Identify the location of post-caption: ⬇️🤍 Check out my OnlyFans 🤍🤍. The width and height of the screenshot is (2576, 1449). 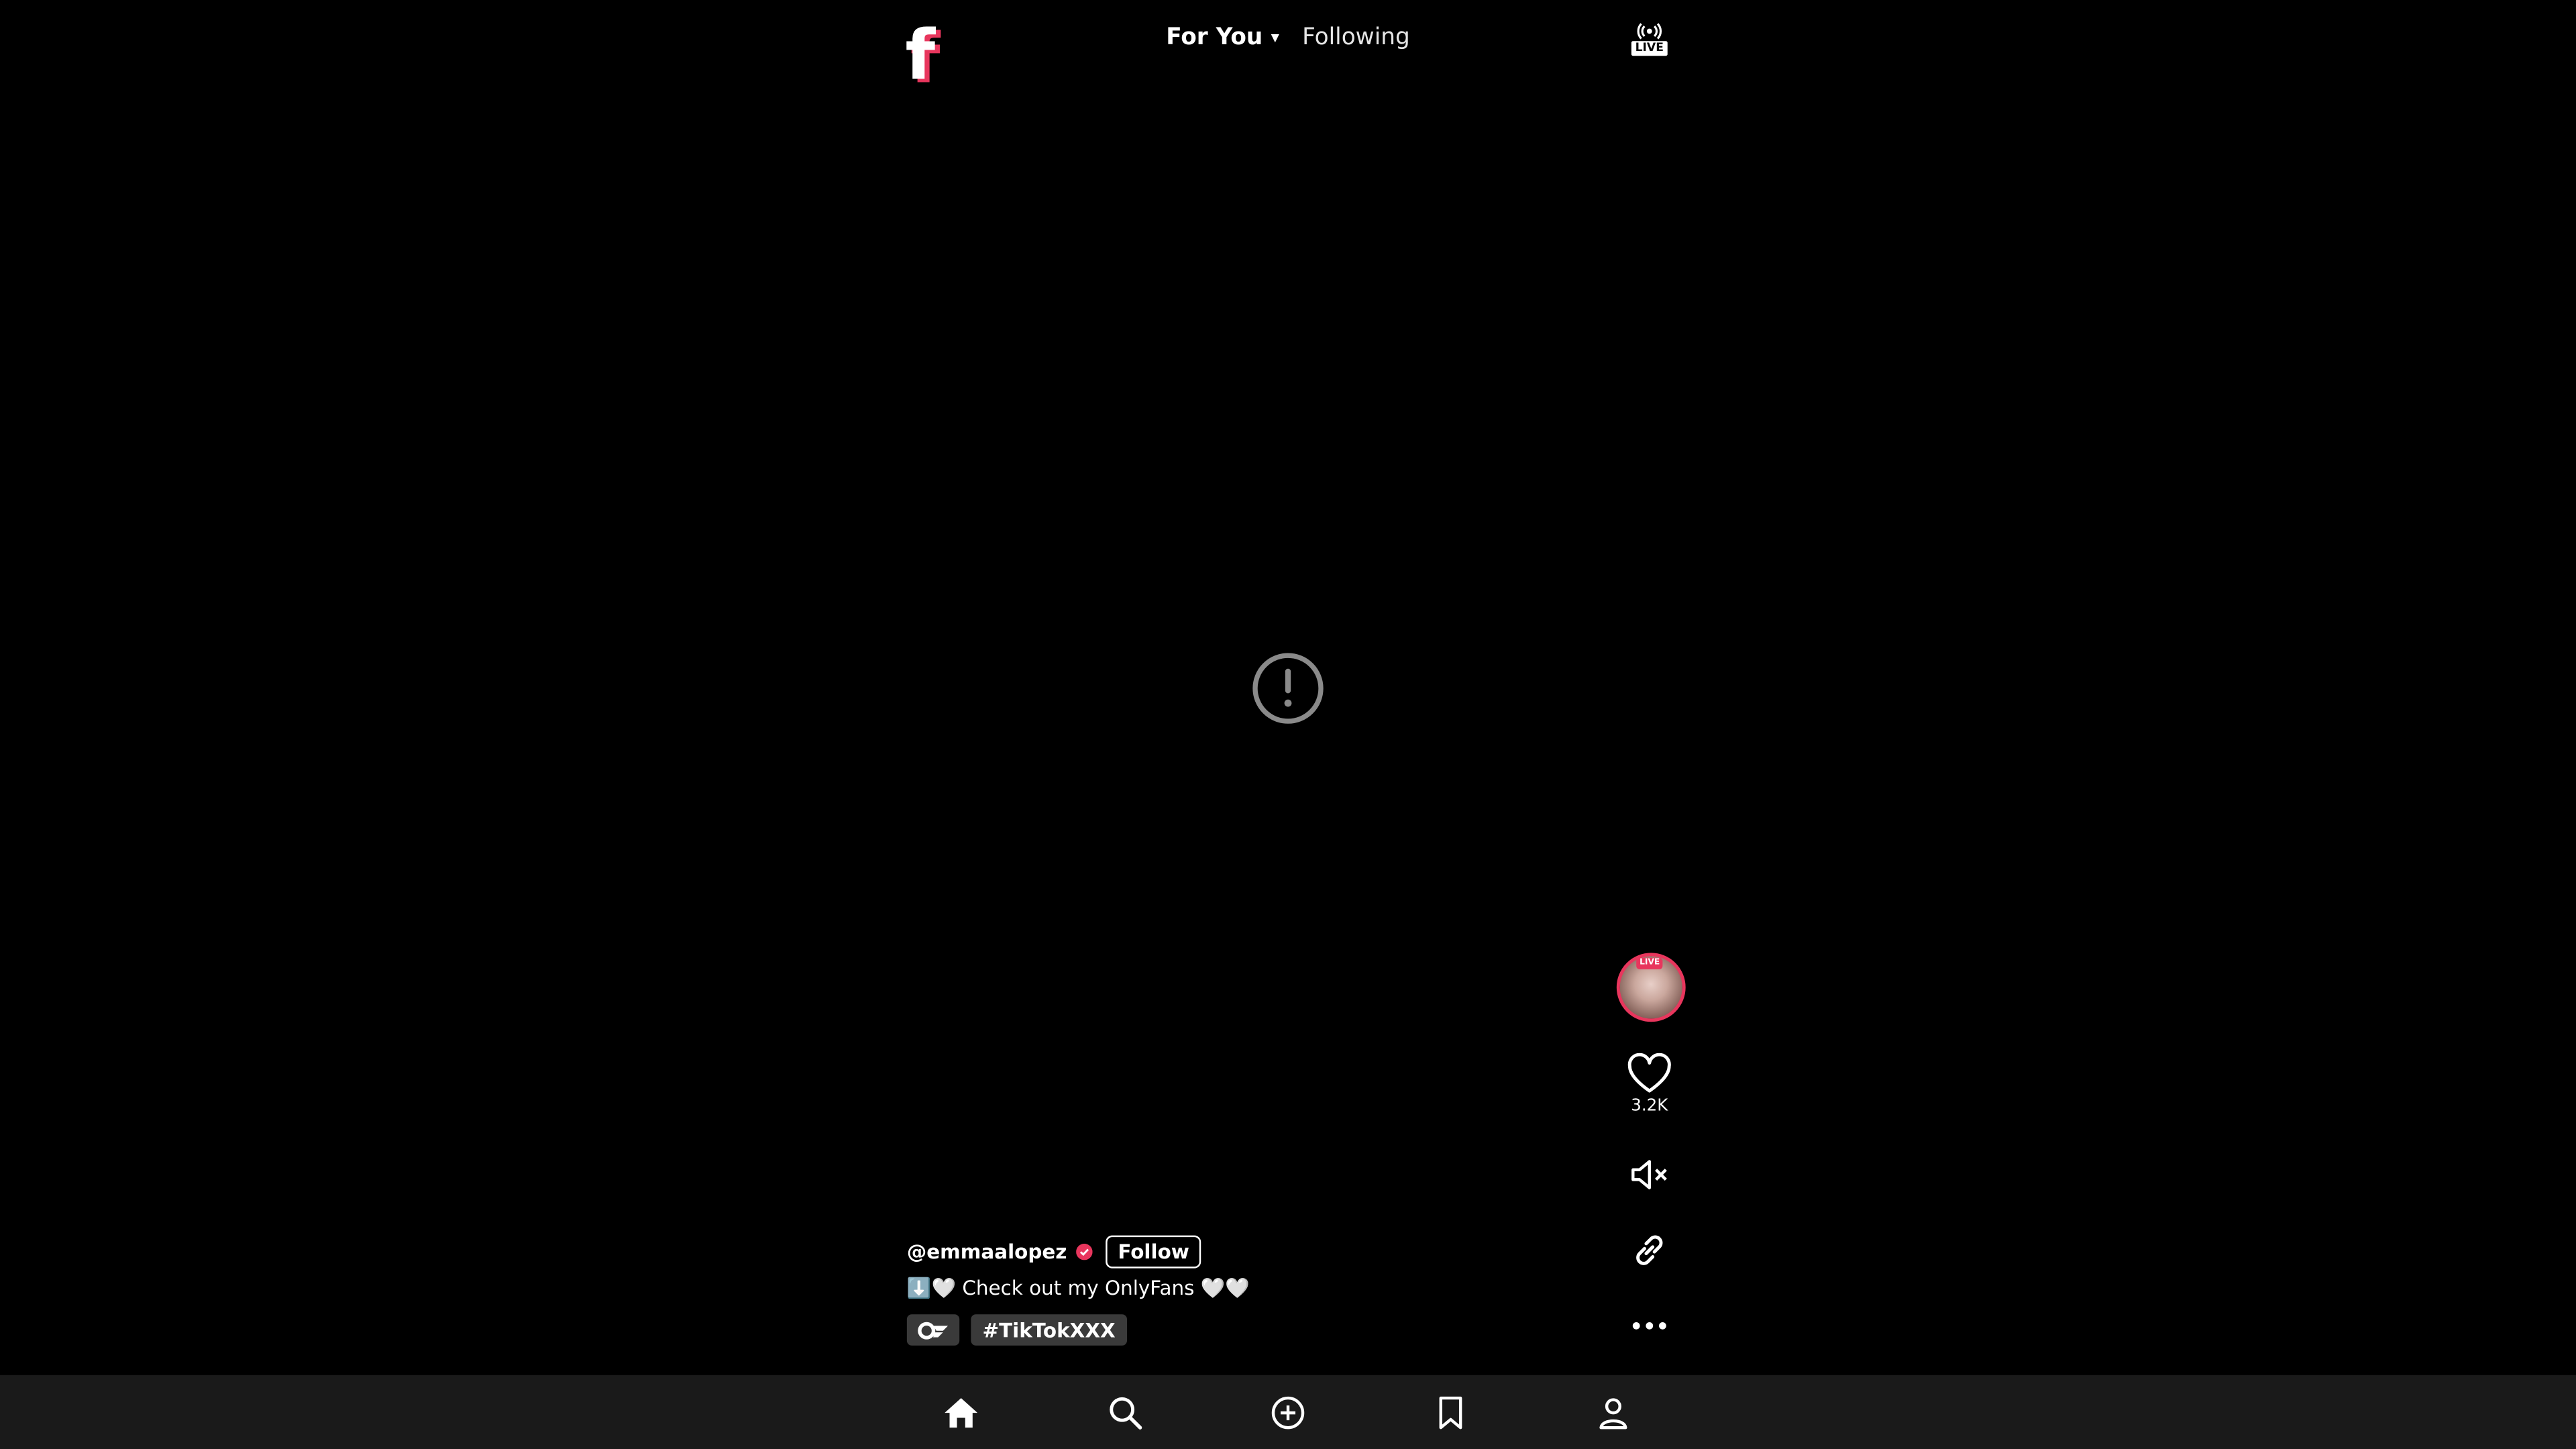
(1078, 1288).